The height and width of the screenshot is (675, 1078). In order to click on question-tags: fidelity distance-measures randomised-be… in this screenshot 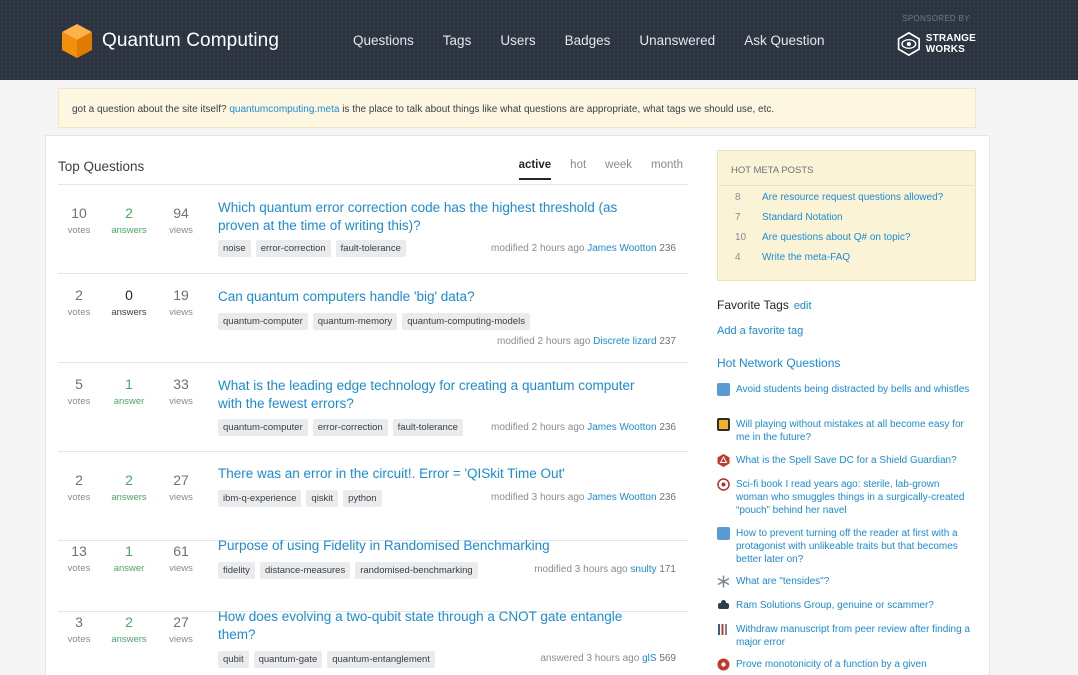, I will do `click(350, 570)`.